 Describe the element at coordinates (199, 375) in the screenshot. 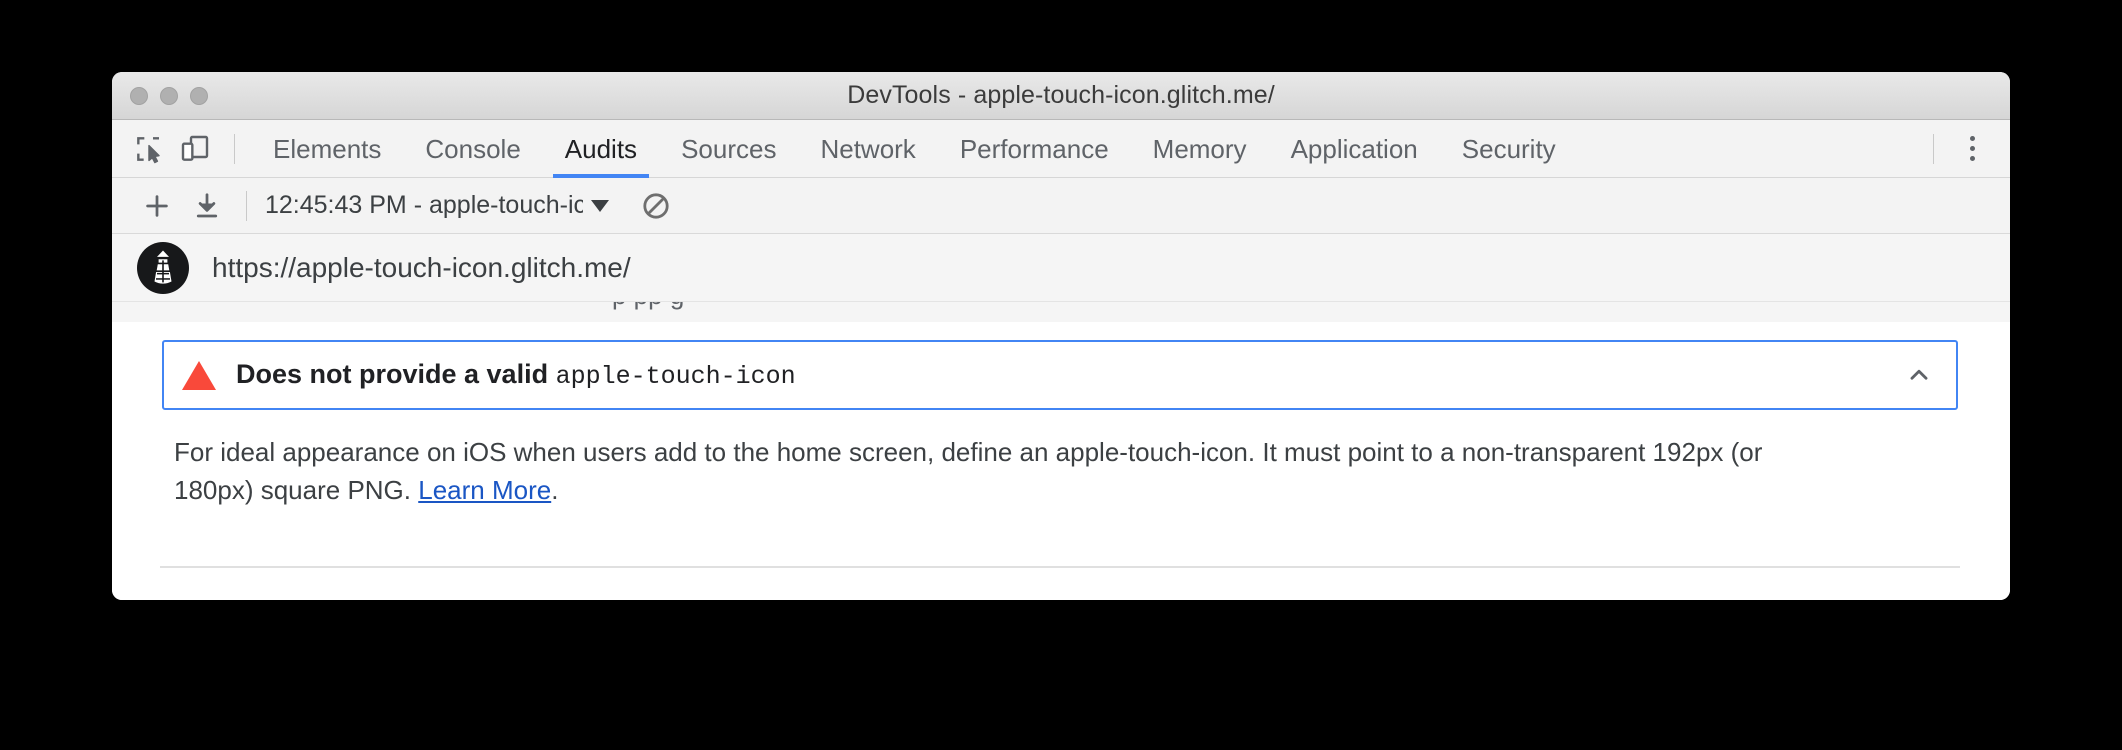

I see `warning-triangle-icon` at that location.